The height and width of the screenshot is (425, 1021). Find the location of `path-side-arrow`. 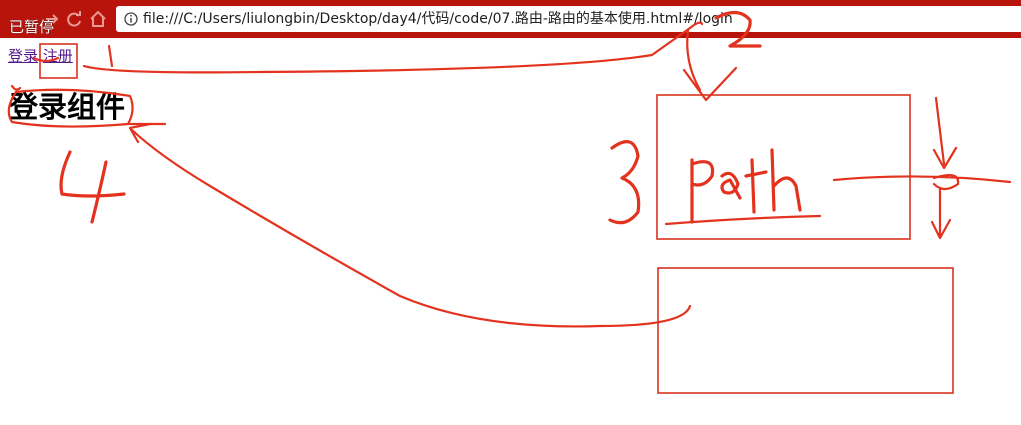

path-side-arrow is located at coordinates (922, 168).